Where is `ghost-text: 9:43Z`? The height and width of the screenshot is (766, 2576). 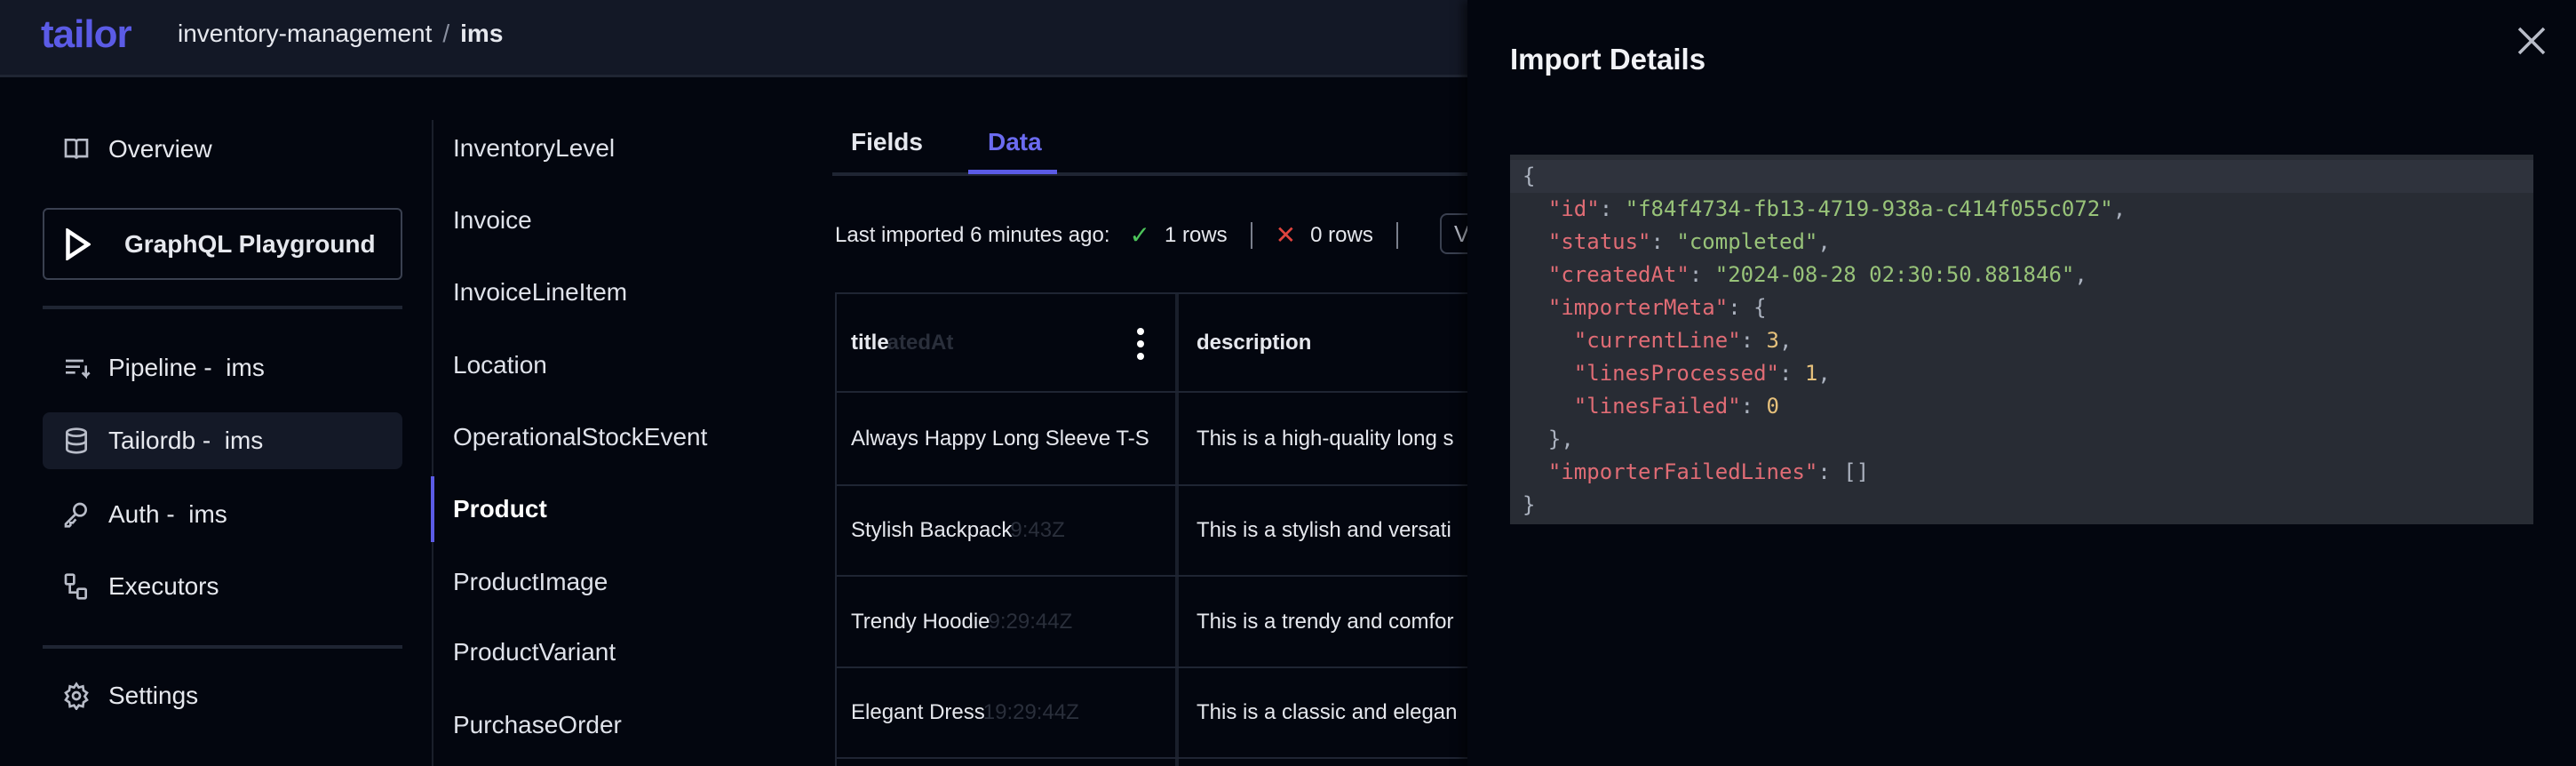 ghost-text: 9:43Z is located at coordinates (1037, 530).